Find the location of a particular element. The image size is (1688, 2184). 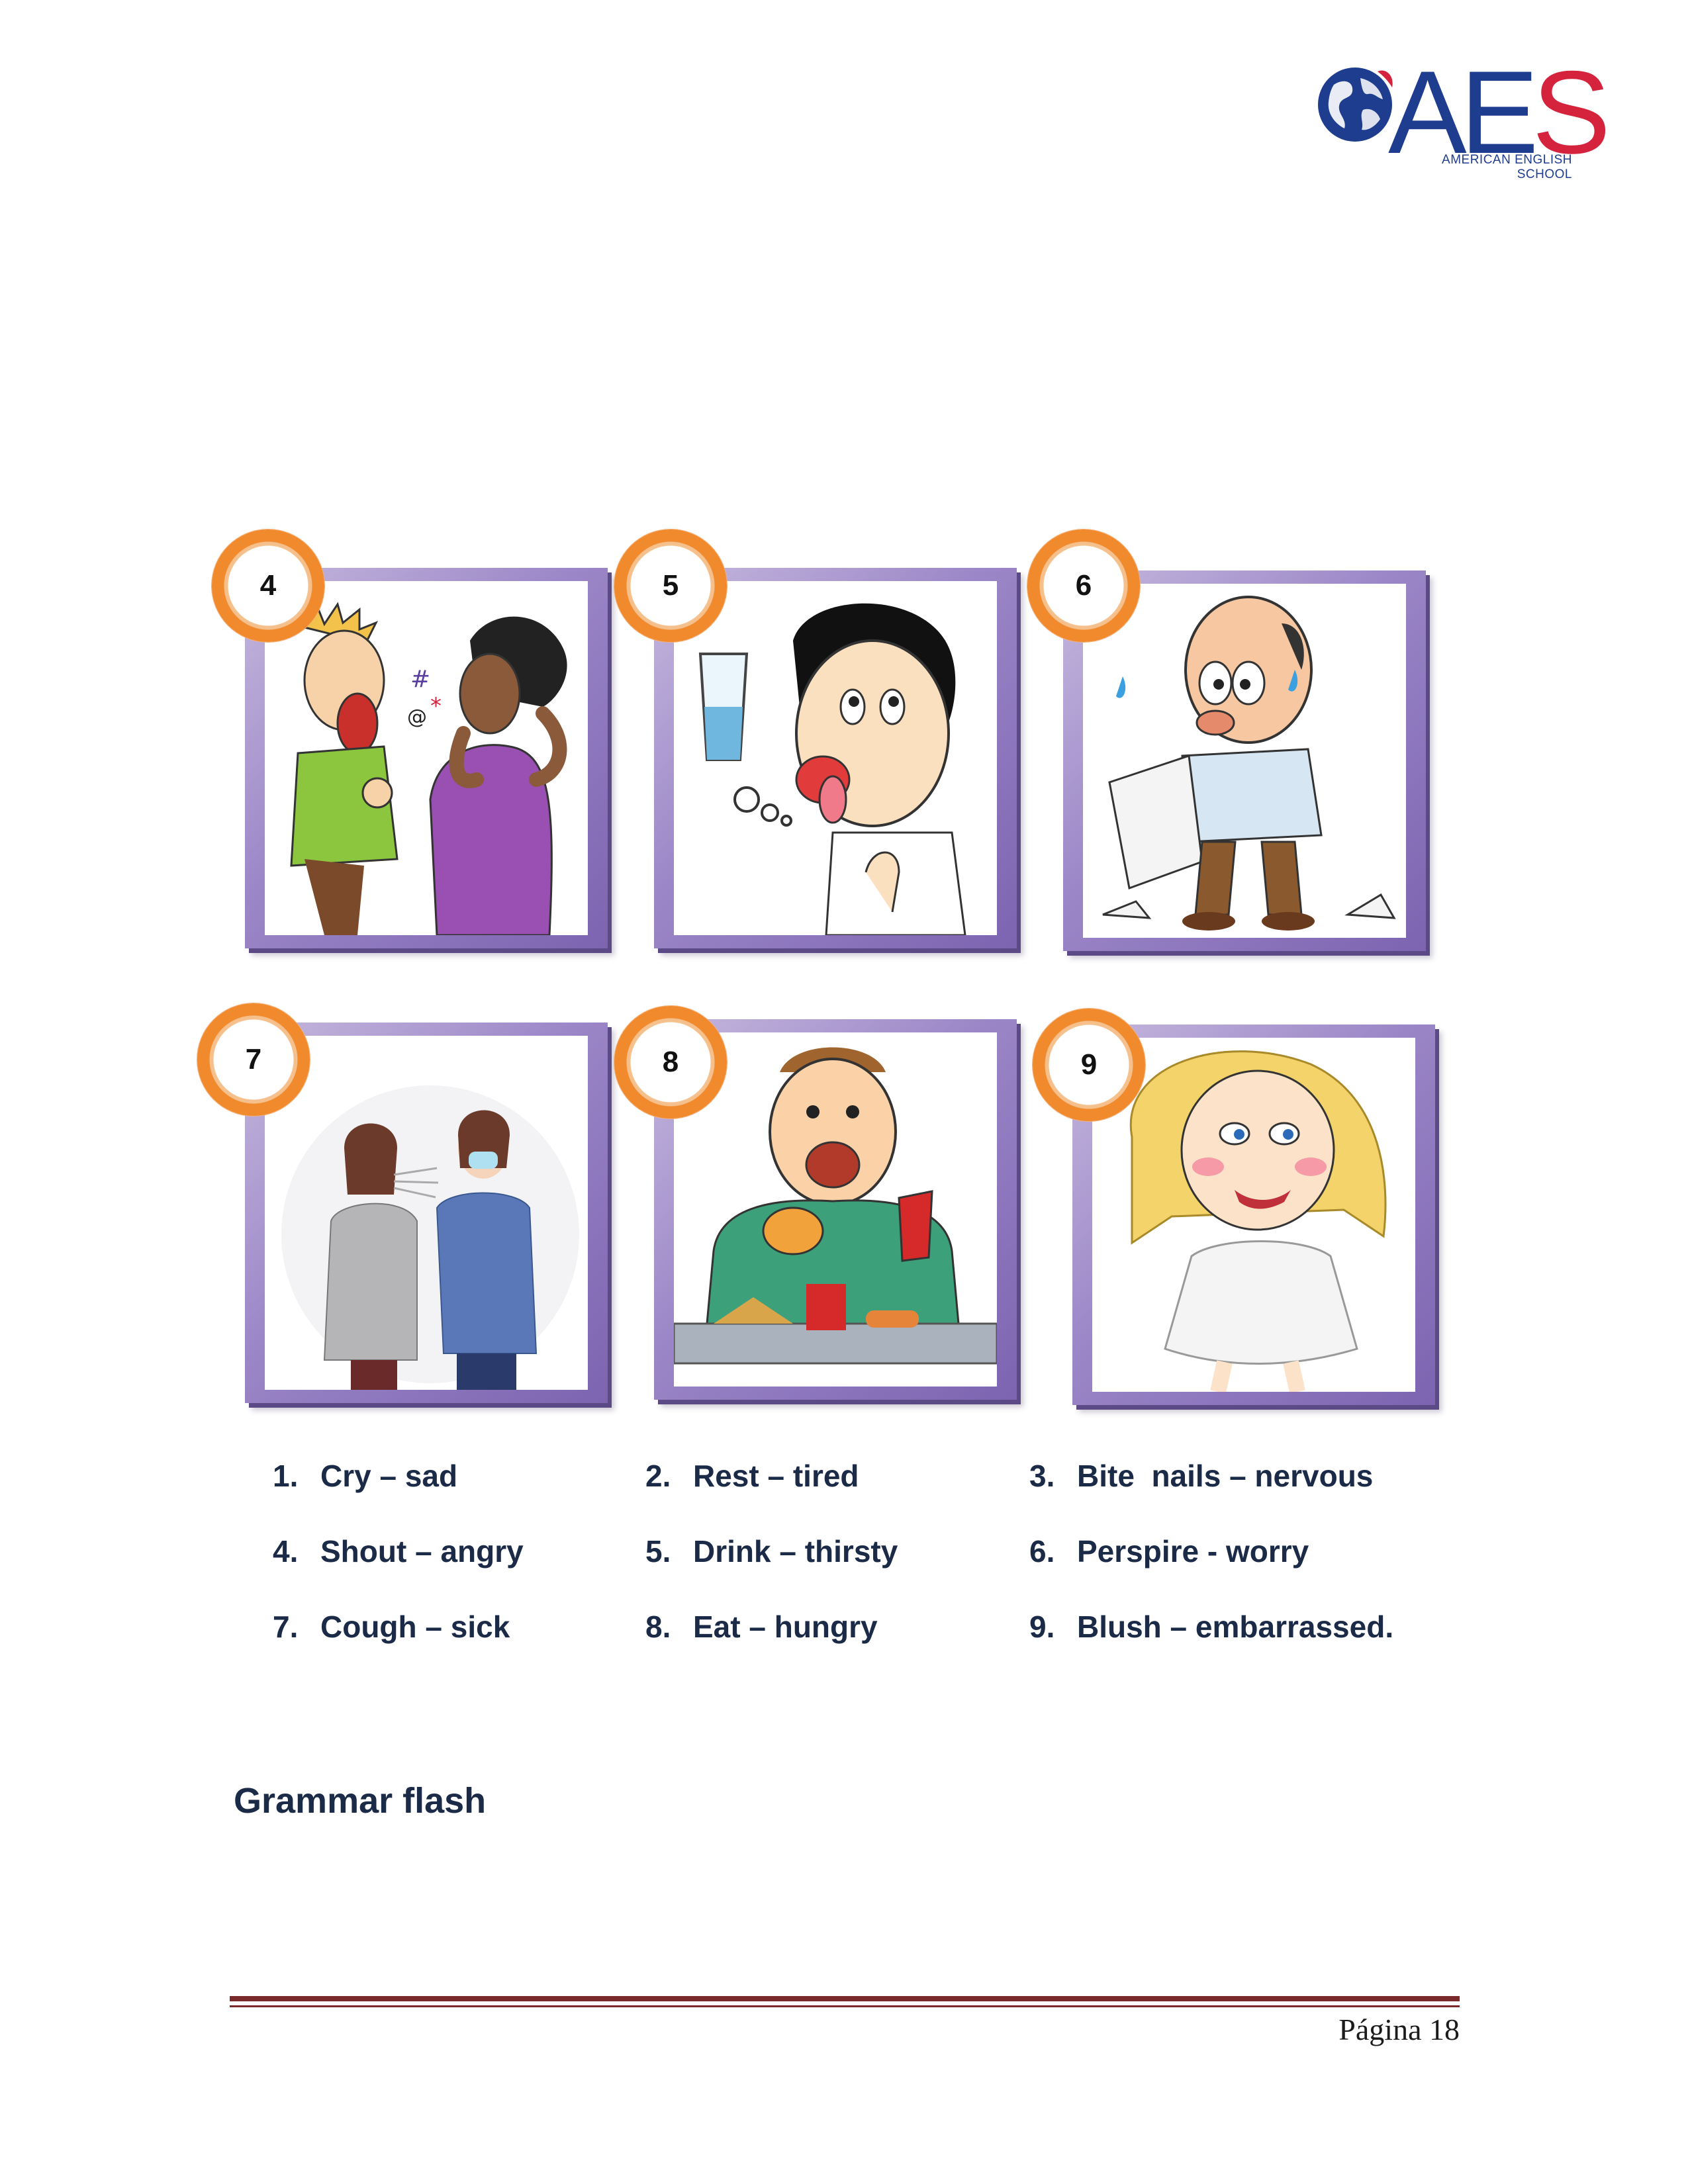

vocab-item-8: 8. Eat – hungry is located at coordinates (761, 1627).